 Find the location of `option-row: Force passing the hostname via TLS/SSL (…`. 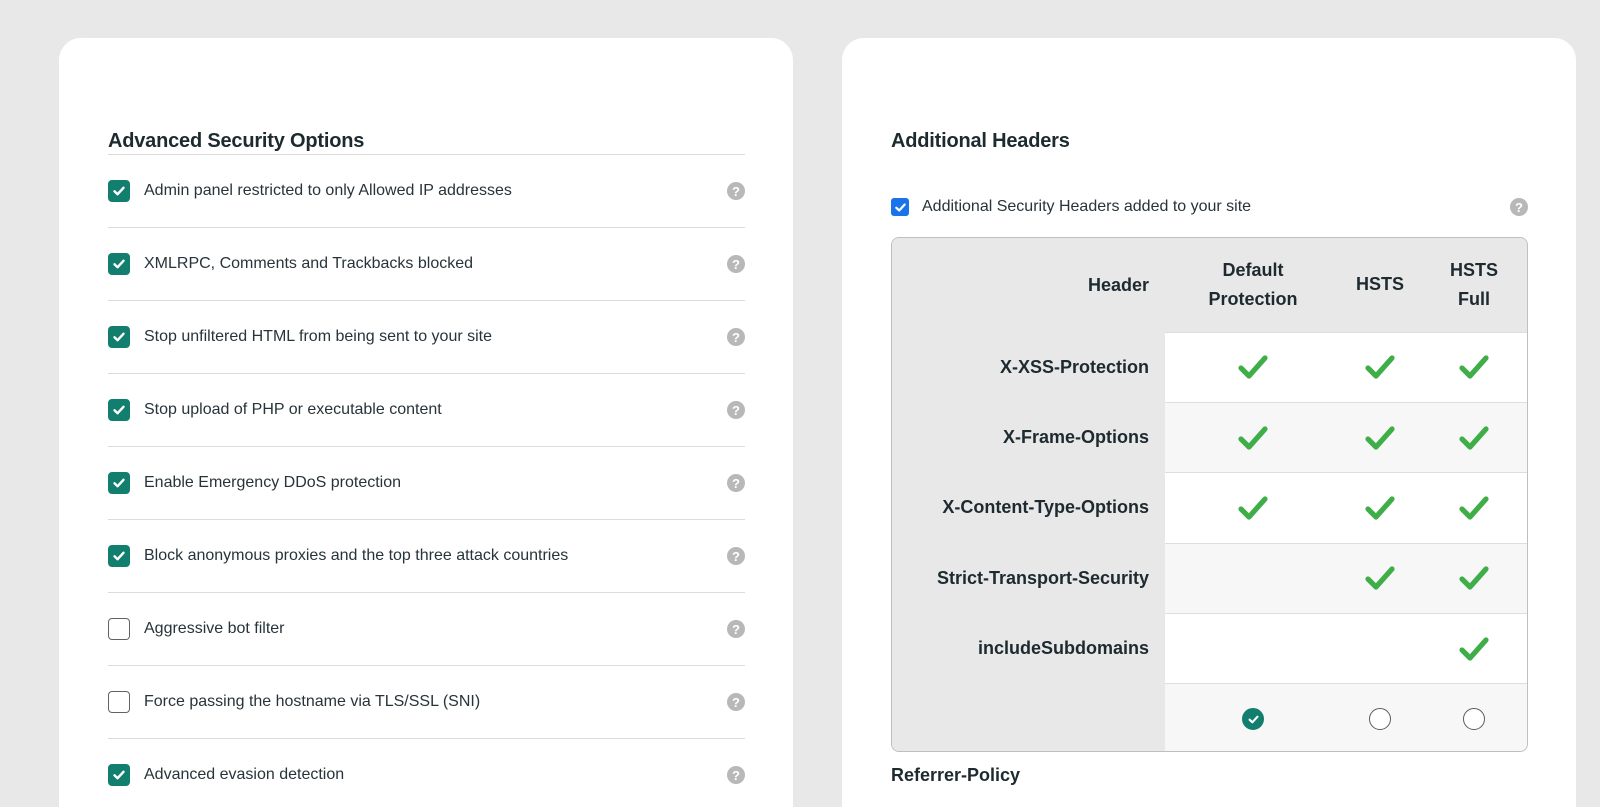

option-row: Force passing the hostname via TLS/SSL (… is located at coordinates (426, 701).